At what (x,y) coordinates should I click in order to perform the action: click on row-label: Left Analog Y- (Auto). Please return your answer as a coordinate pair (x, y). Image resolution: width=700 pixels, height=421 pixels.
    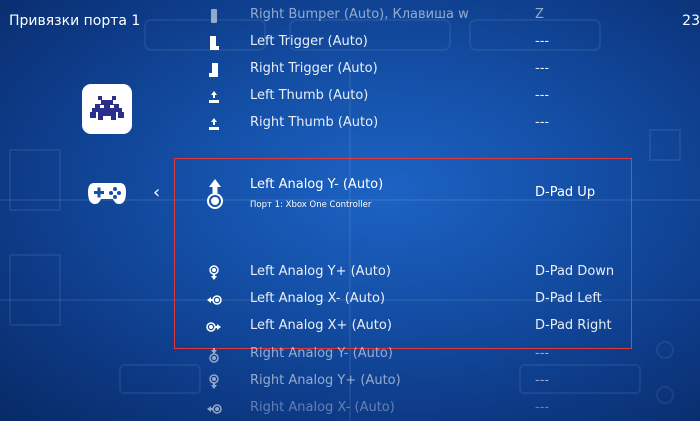
    Looking at the image, I should click on (317, 184).